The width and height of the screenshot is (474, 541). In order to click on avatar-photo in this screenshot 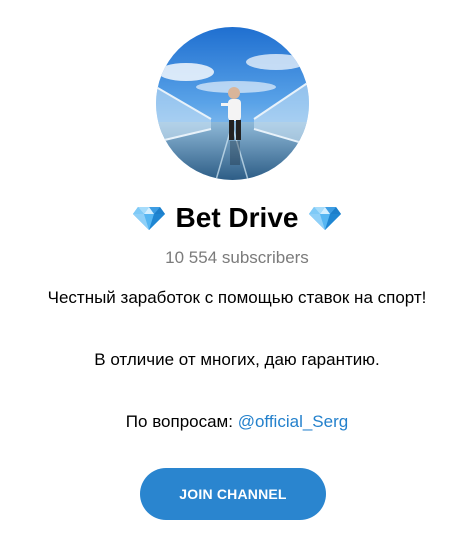, I will do `click(232, 103)`.